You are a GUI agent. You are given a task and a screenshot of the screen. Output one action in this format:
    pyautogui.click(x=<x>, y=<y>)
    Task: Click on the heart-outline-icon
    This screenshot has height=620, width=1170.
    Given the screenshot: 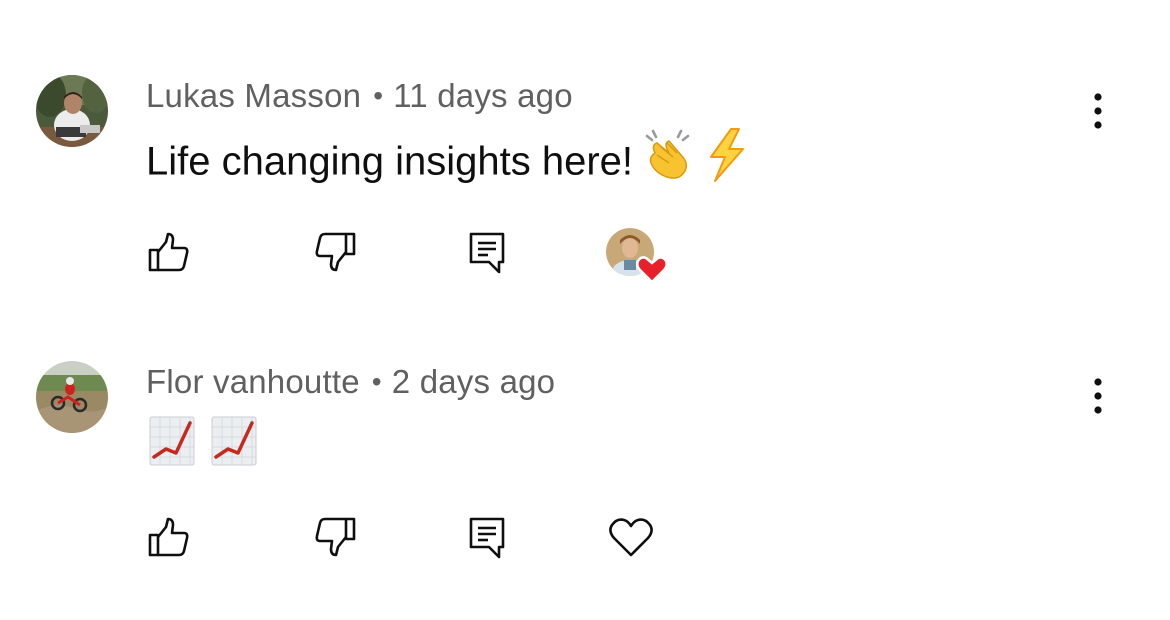 What is the action you would take?
    pyautogui.click(x=631, y=537)
    